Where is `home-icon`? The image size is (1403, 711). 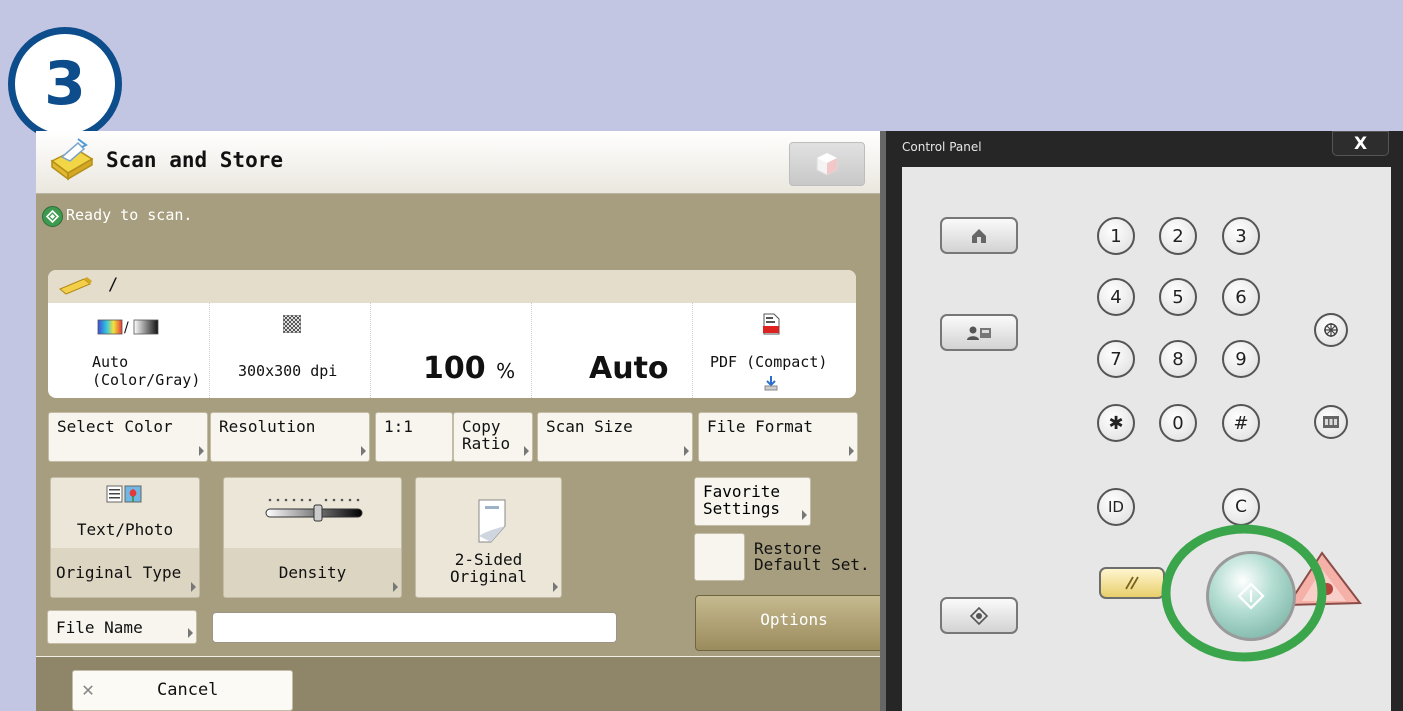
home-icon is located at coordinates (979, 235).